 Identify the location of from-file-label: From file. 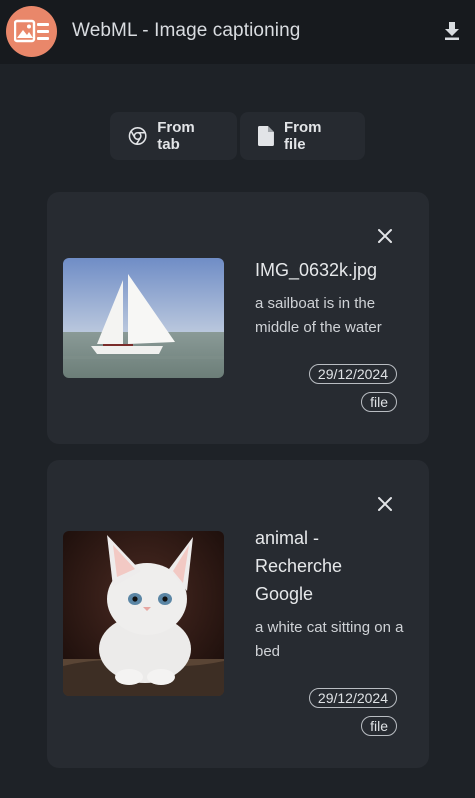
(302, 136).